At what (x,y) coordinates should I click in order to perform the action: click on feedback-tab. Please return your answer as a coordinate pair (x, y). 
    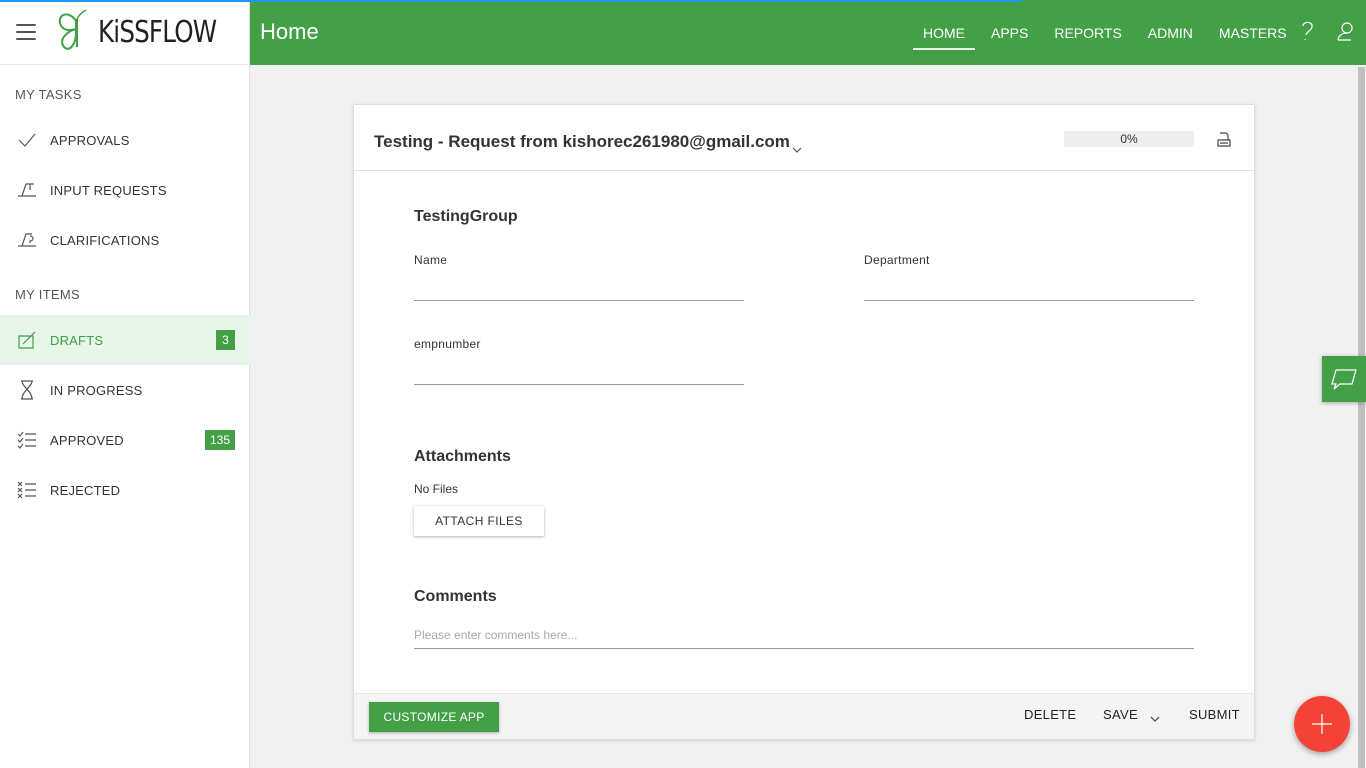
    Looking at the image, I should click on (1344, 379).